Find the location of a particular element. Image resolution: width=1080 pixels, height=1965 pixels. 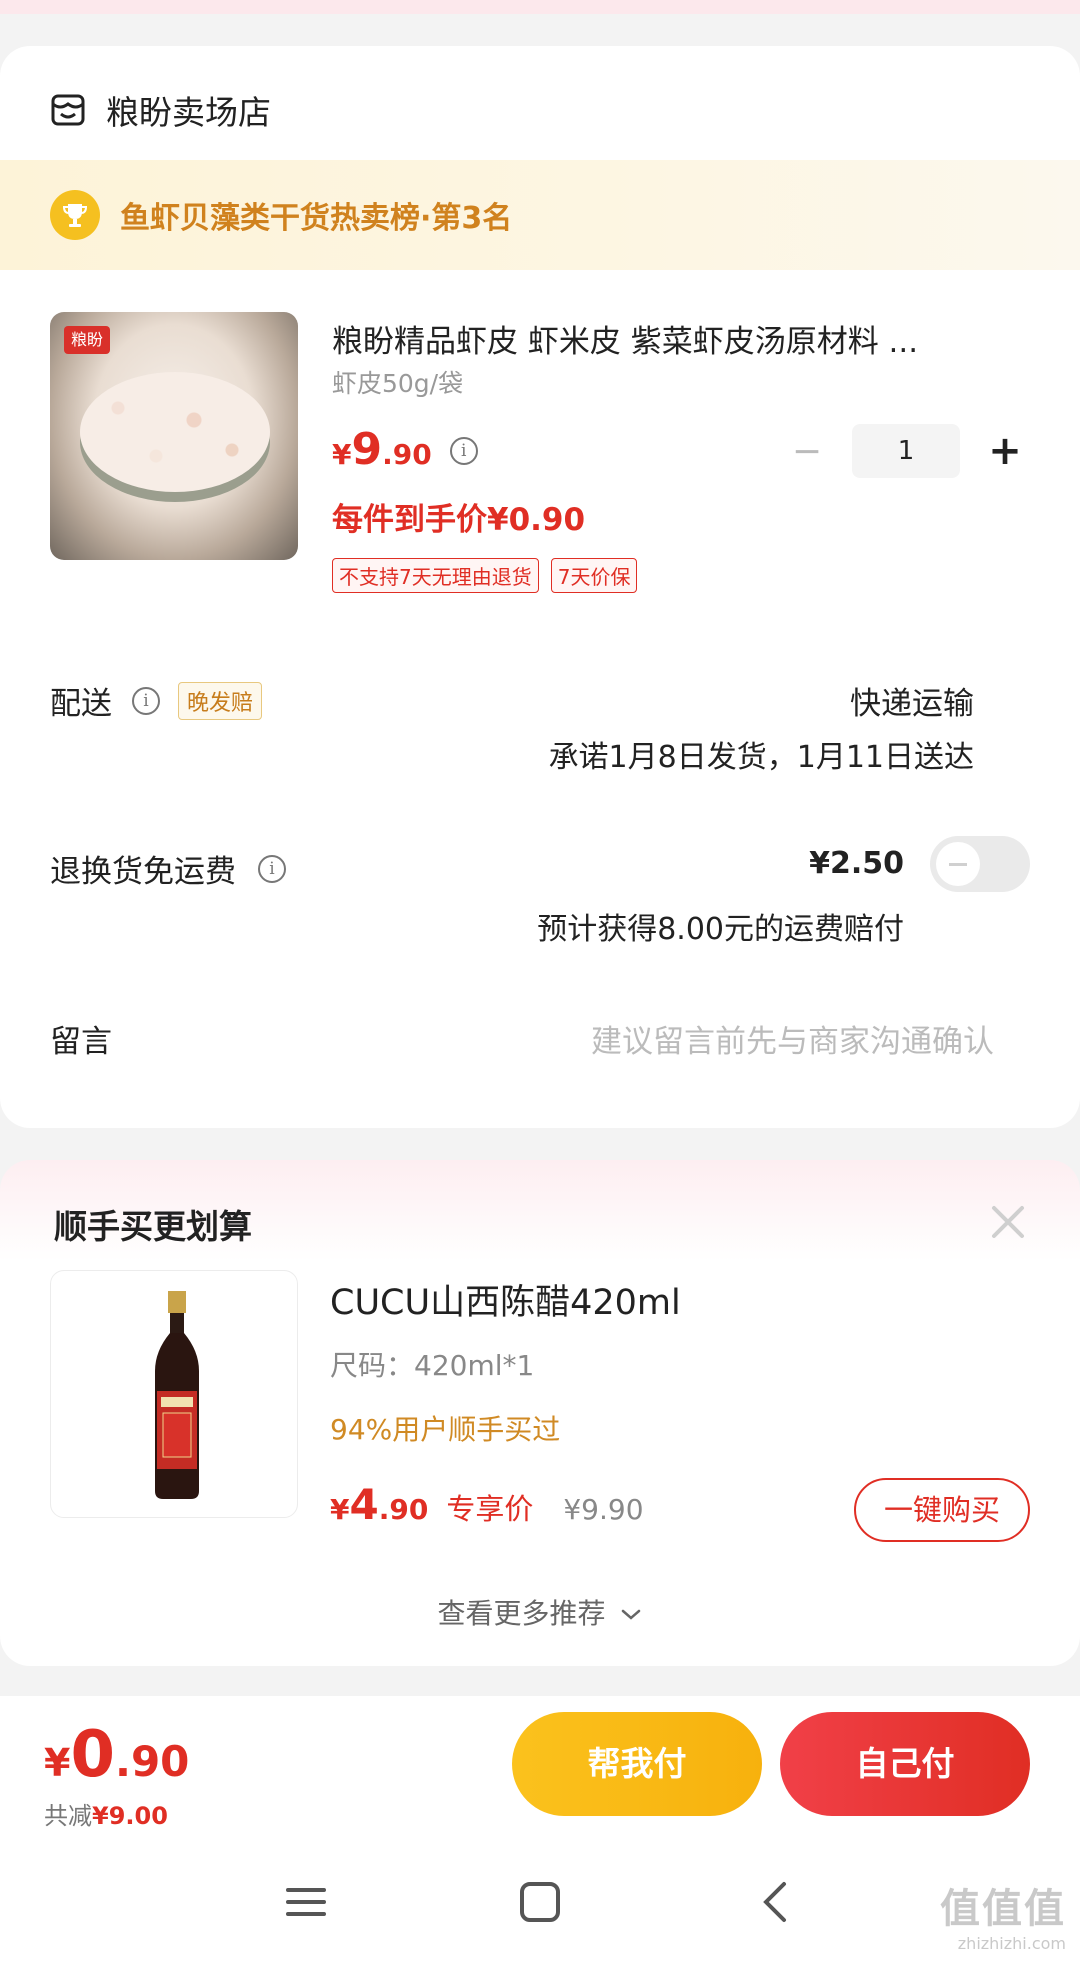

recommend-name: CUCU山西陈醋420ml is located at coordinates (505, 1299).